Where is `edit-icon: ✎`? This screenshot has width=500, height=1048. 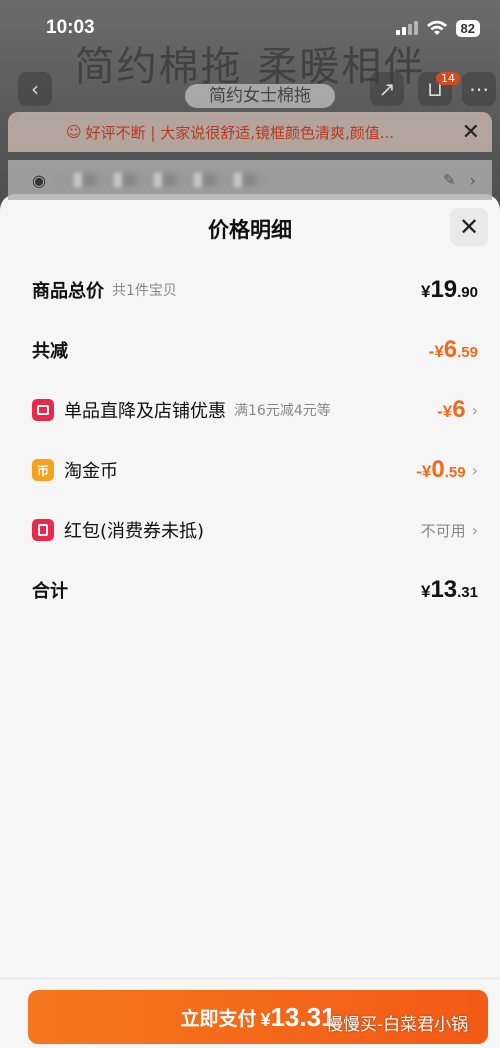
edit-icon: ✎ is located at coordinates (449, 180).